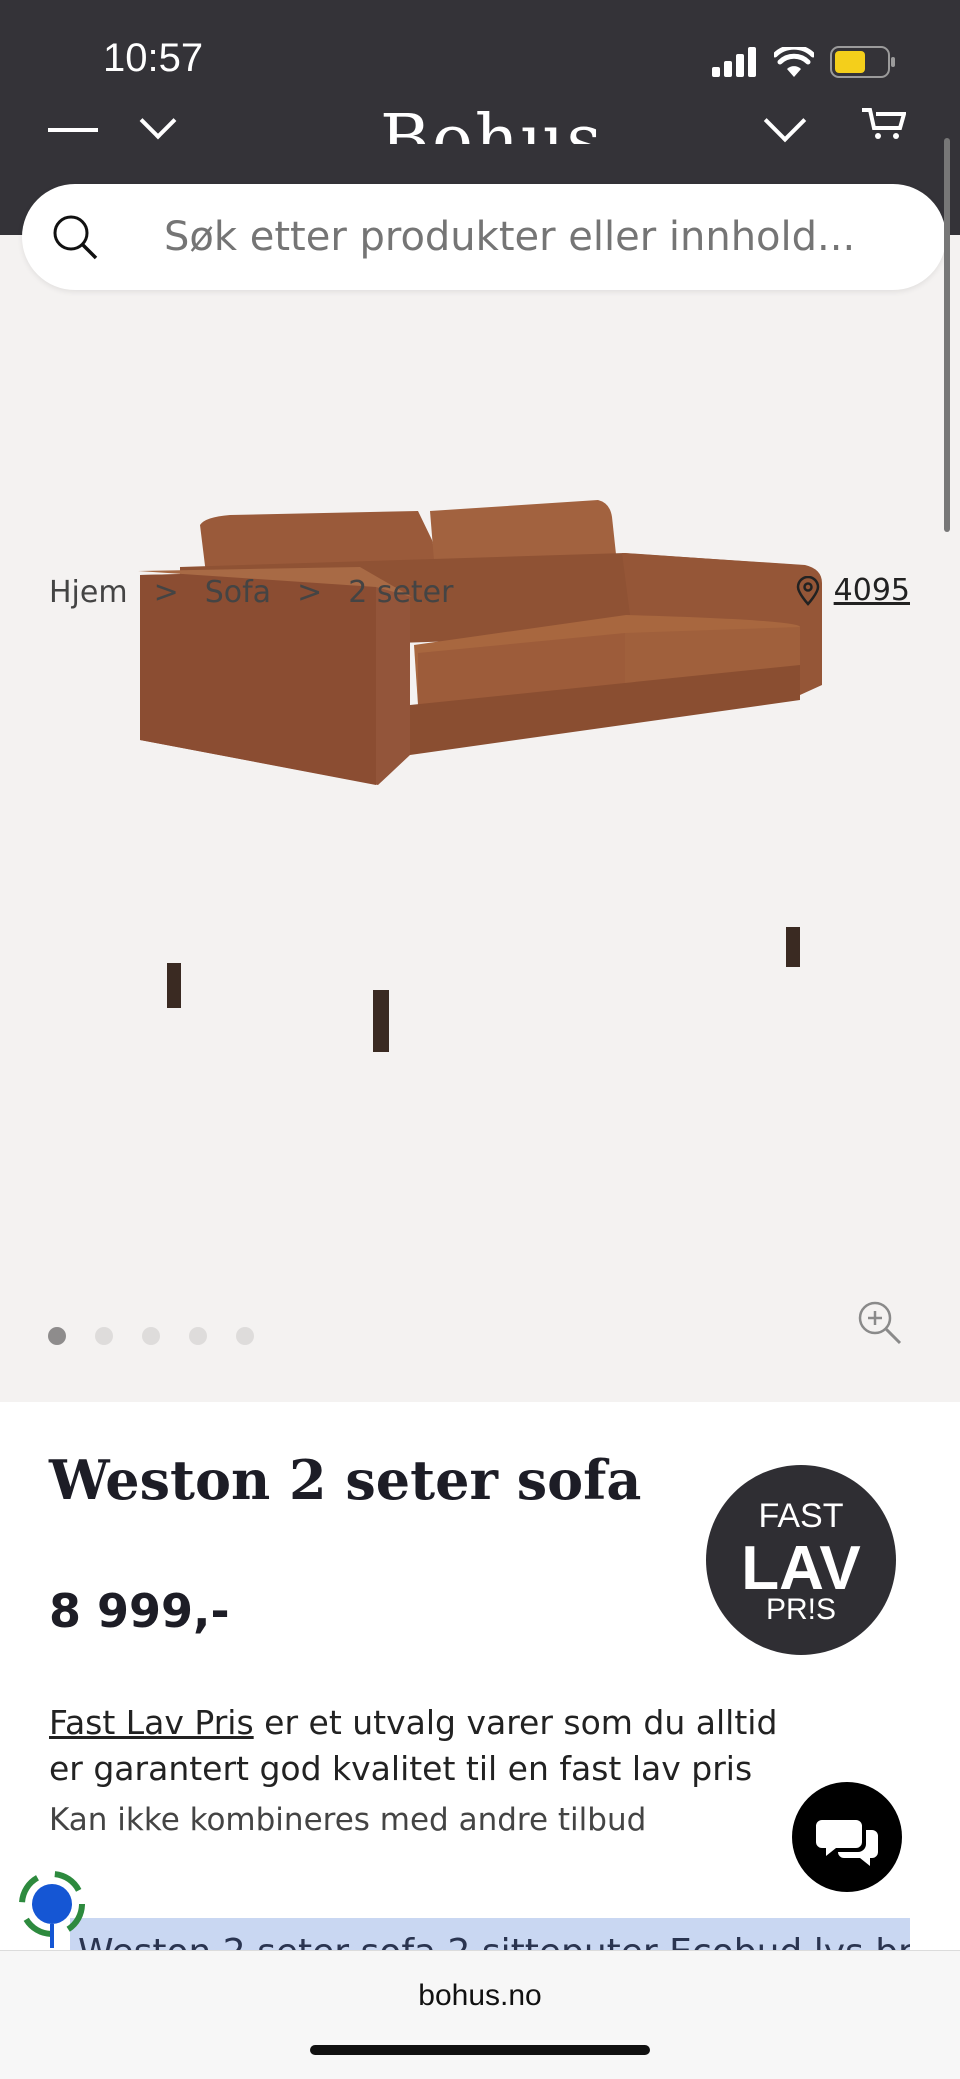 This screenshot has width=960, height=2079. I want to click on combination-note: Kan ikke kombineres med andre tilbud, so click(348, 1820).